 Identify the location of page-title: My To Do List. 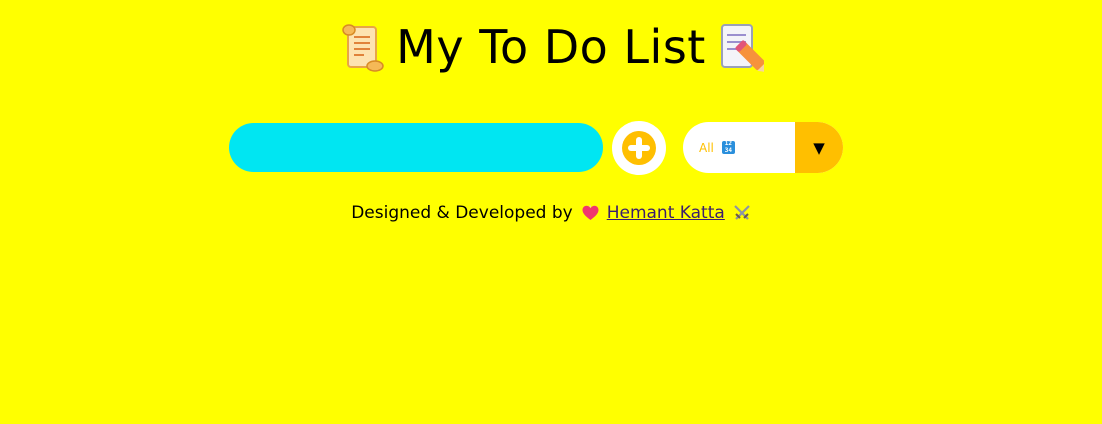
(551, 47).